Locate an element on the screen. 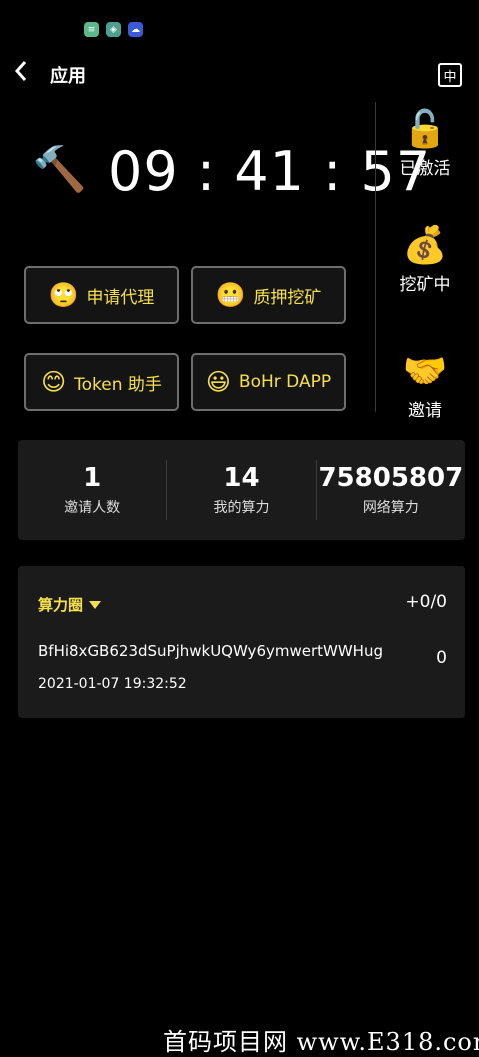  page-title: 应用 is located at coordinates (68, 76).